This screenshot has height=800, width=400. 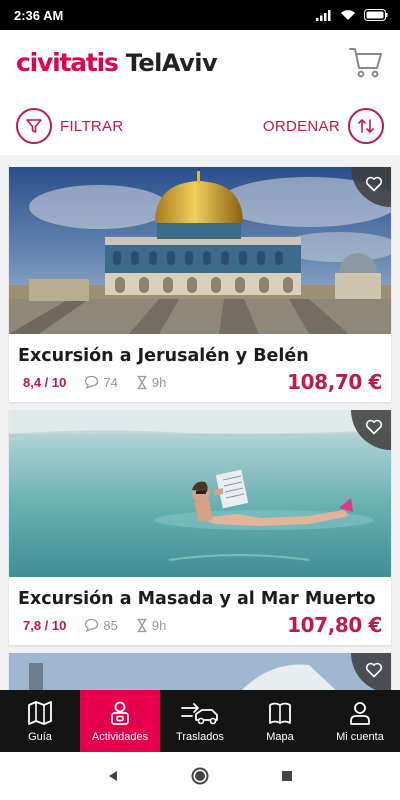 I want to click on activity-meta: 8,4 / 10 74 9h 108,70 €, so click(x=200, y=385).